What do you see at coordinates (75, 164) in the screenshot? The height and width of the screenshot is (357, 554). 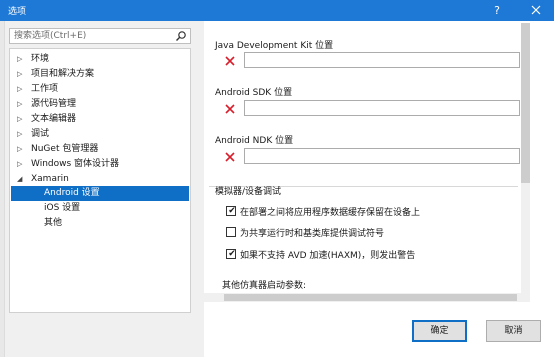 I see `tree-item-label: Windows 窗体设计器` at bounding box center [75, 164].